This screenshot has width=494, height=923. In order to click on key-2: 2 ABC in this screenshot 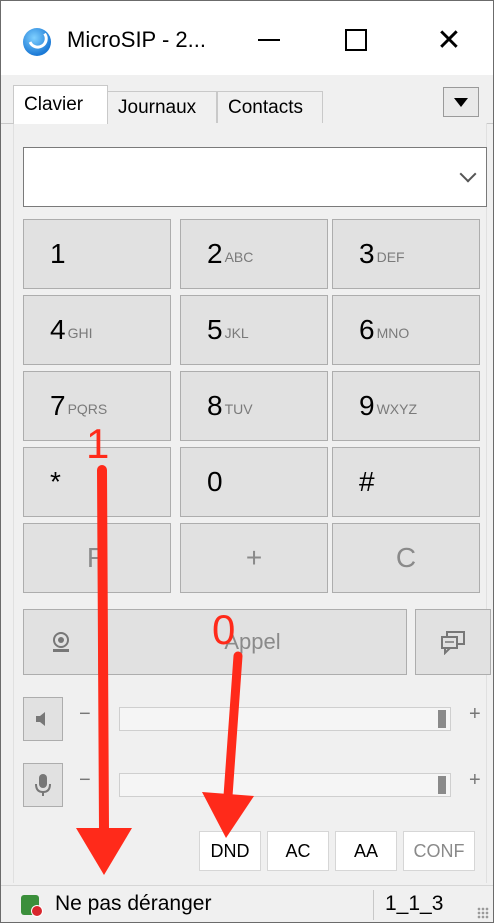, I will do `click(254, 254)`.